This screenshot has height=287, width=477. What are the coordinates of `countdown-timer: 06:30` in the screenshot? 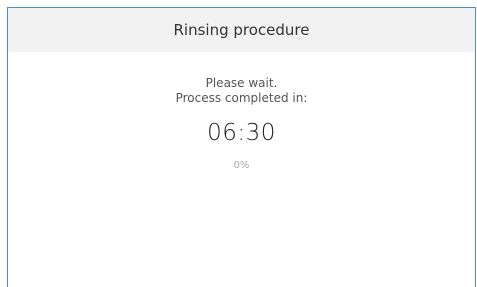 It's located at (241, 133).